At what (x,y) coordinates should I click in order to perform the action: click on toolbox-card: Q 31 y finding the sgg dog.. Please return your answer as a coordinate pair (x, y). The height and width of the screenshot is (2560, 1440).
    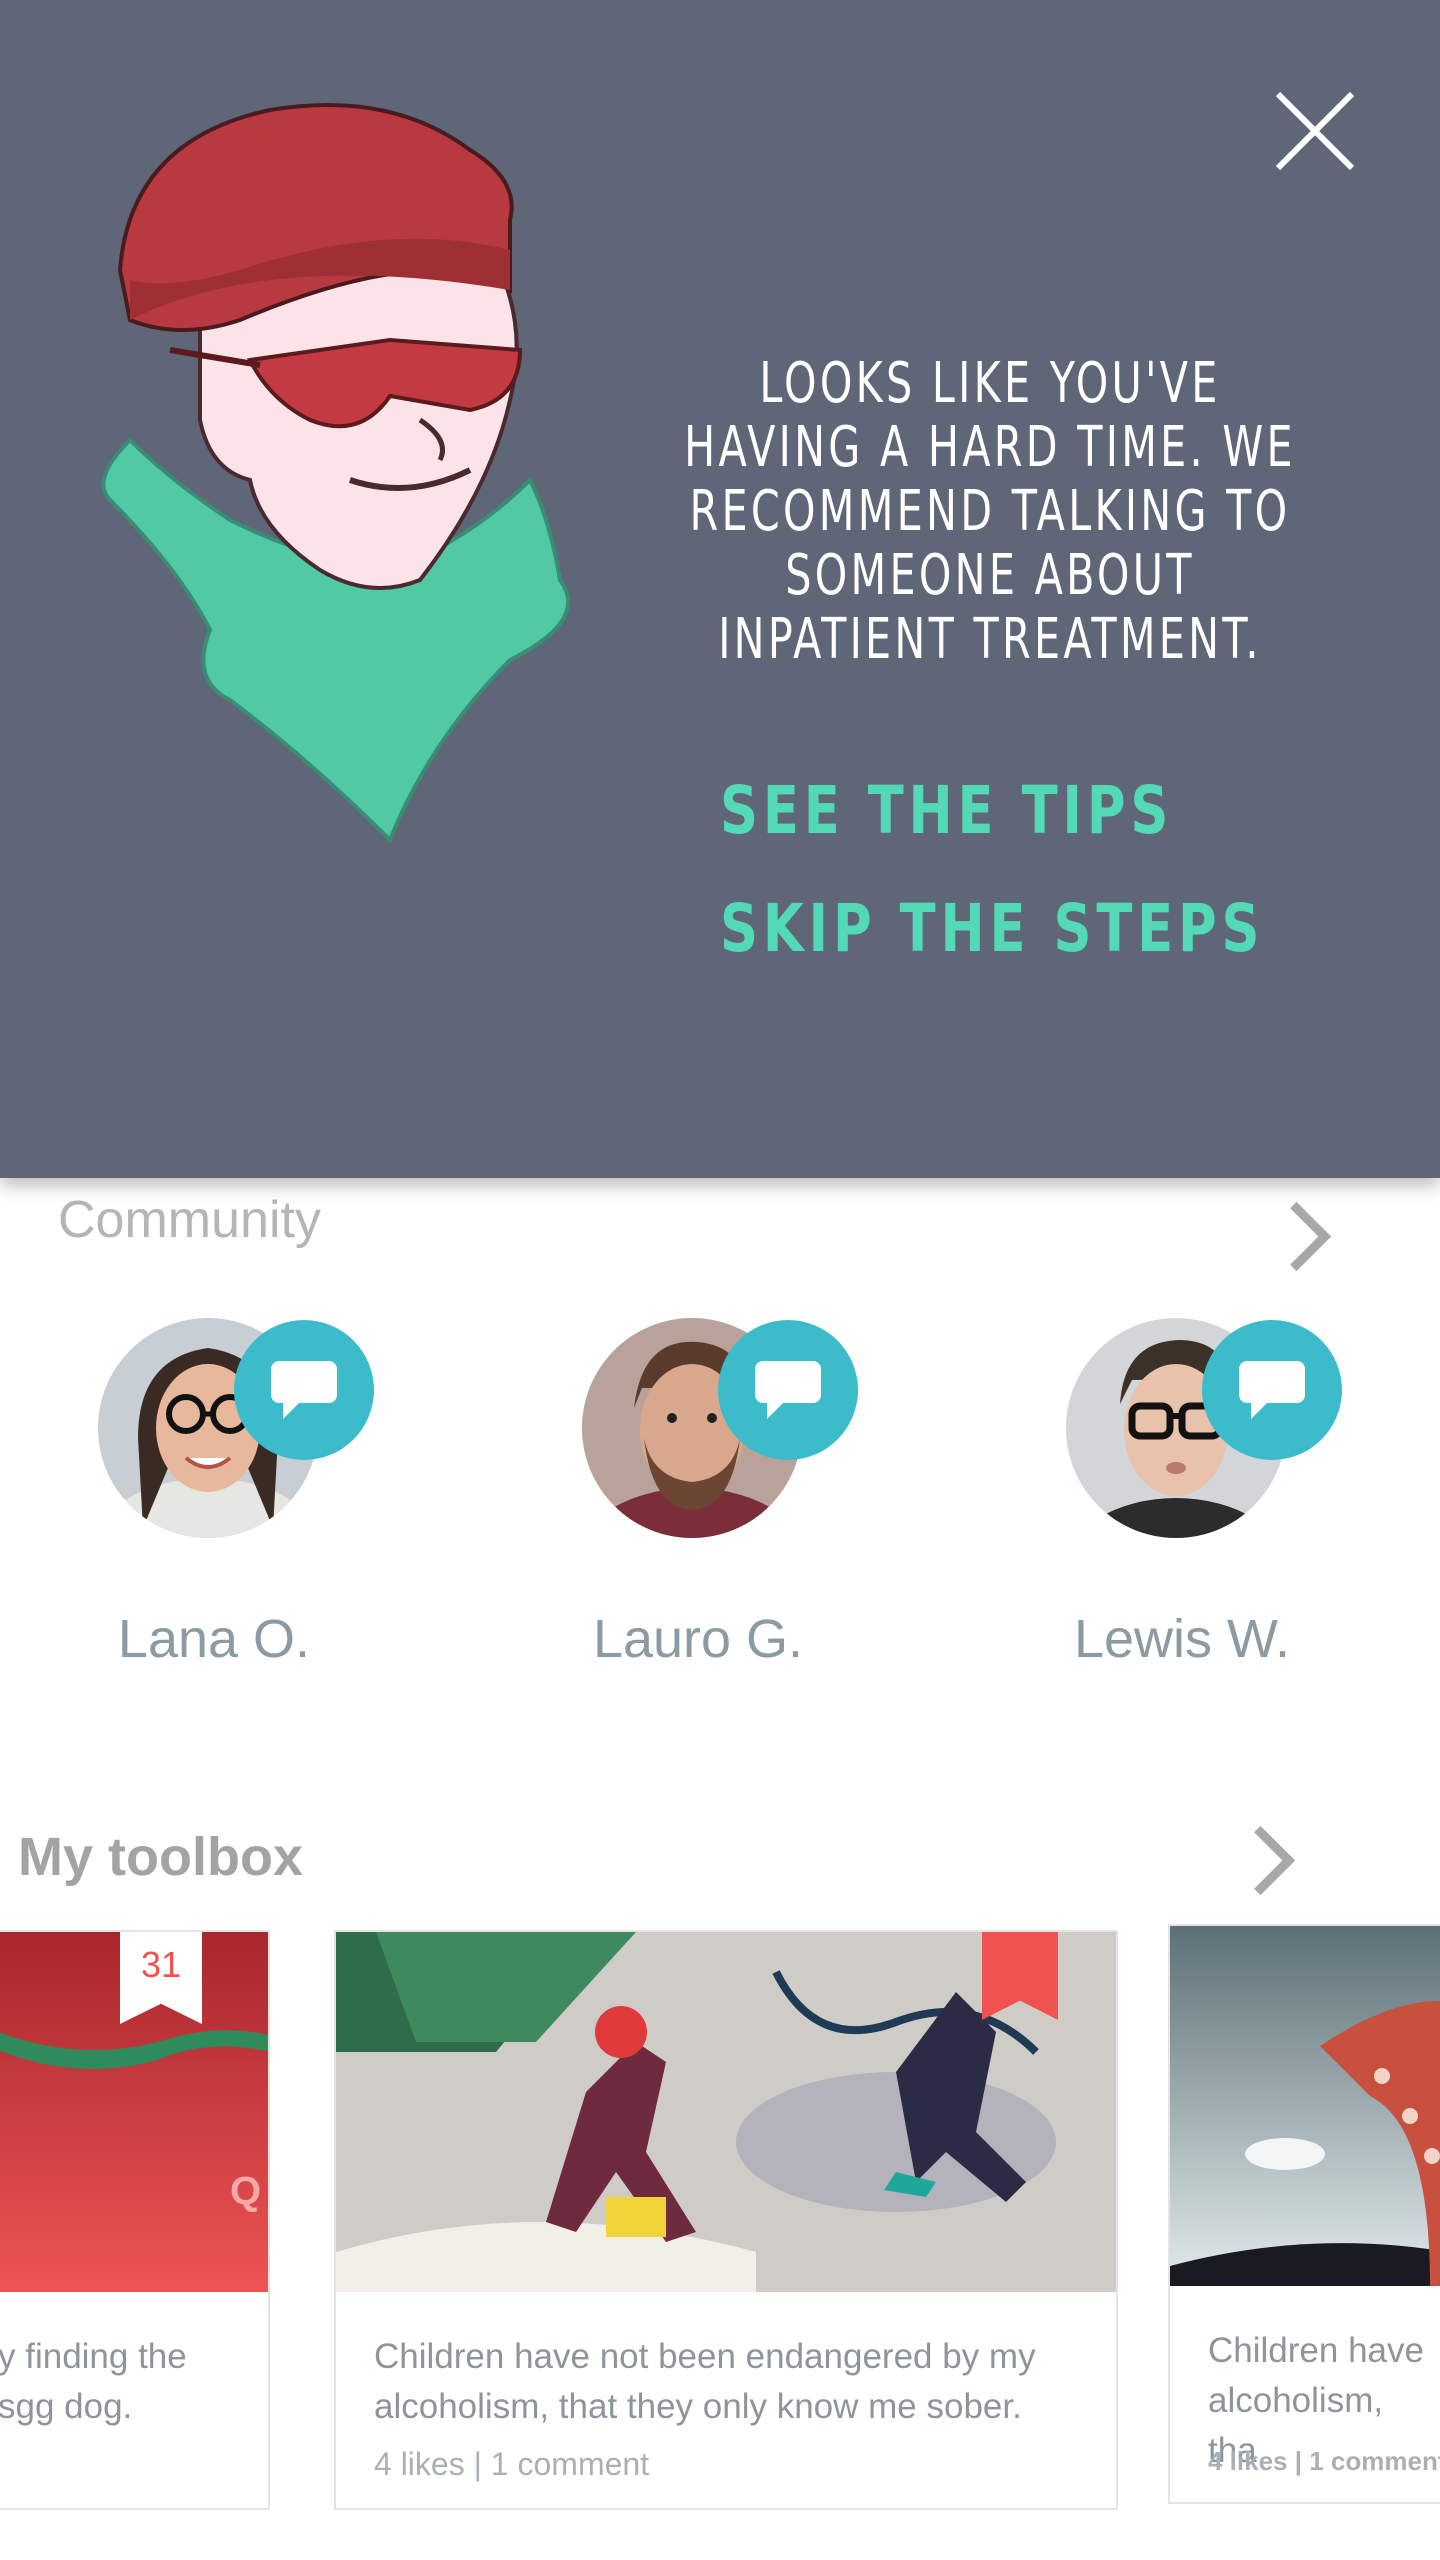
    Looking at the image, I should click on (135, 2220).